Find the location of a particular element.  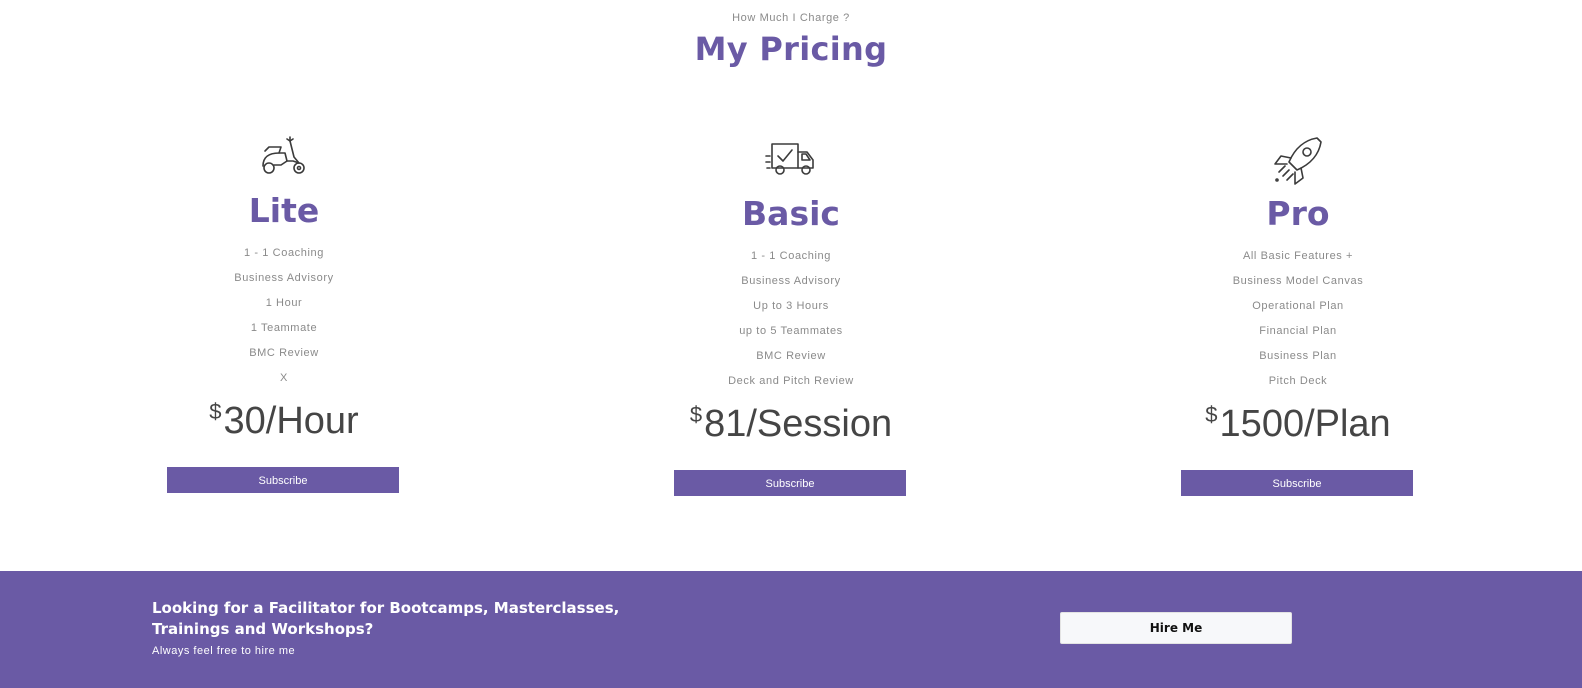

subscribe-button-basic: Subscribe is located at coordinates (790, 483).